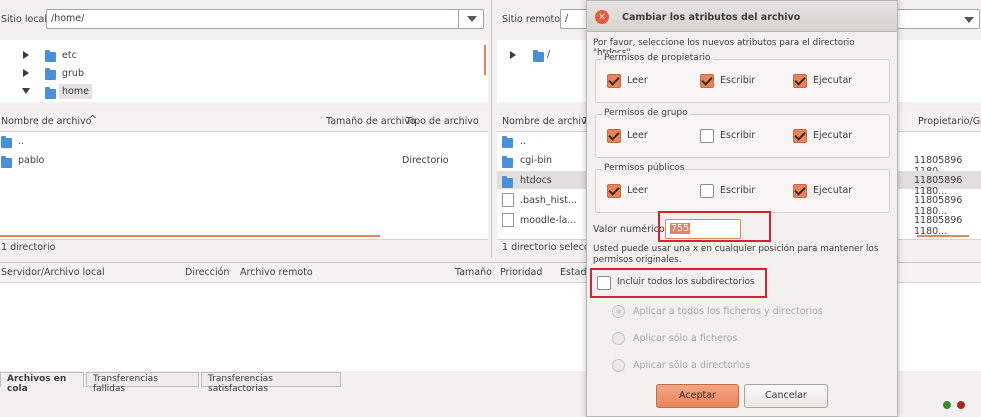  What do you see at coordinates (31, 160) in the screenshot?
I see `local-file-pablo: pablo` at bounding box center [31, 160].